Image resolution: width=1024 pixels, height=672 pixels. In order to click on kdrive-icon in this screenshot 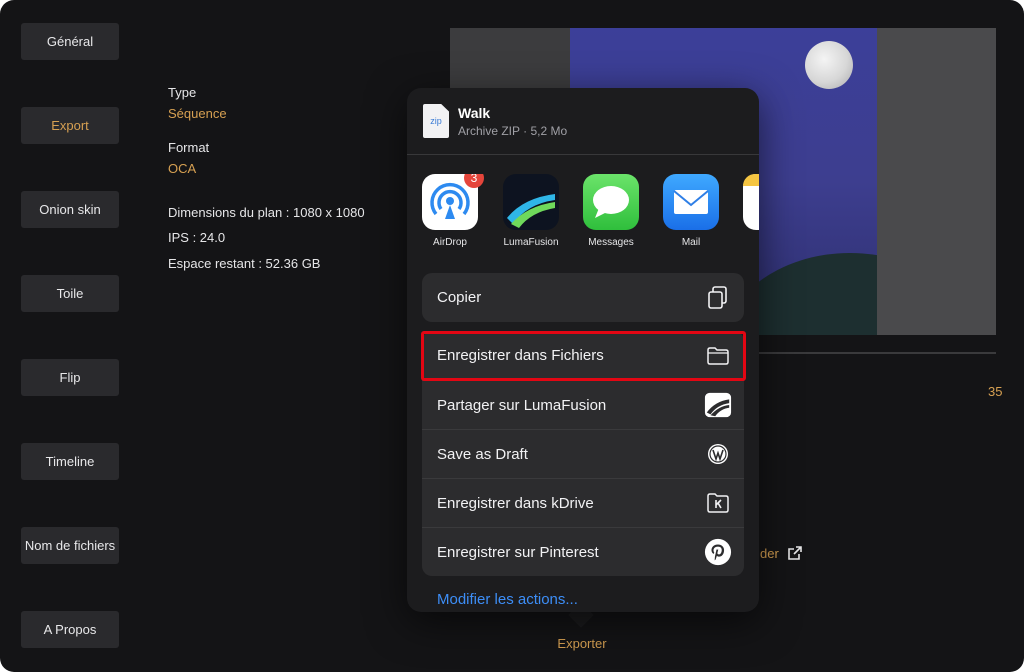, I will do `click(718, 503)`.